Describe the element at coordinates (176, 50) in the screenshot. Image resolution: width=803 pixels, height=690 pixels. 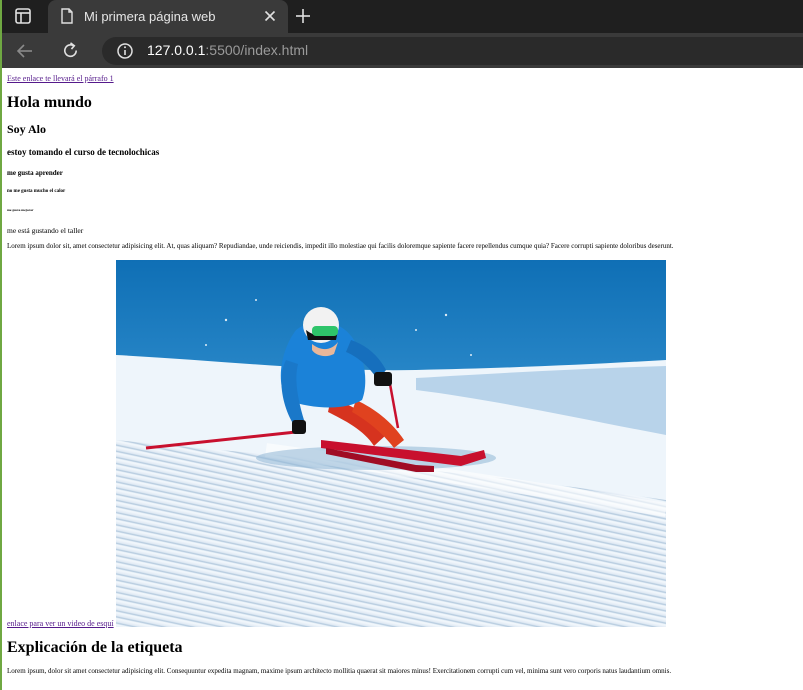
I see `url-host: 127.0.0.1` at that location.